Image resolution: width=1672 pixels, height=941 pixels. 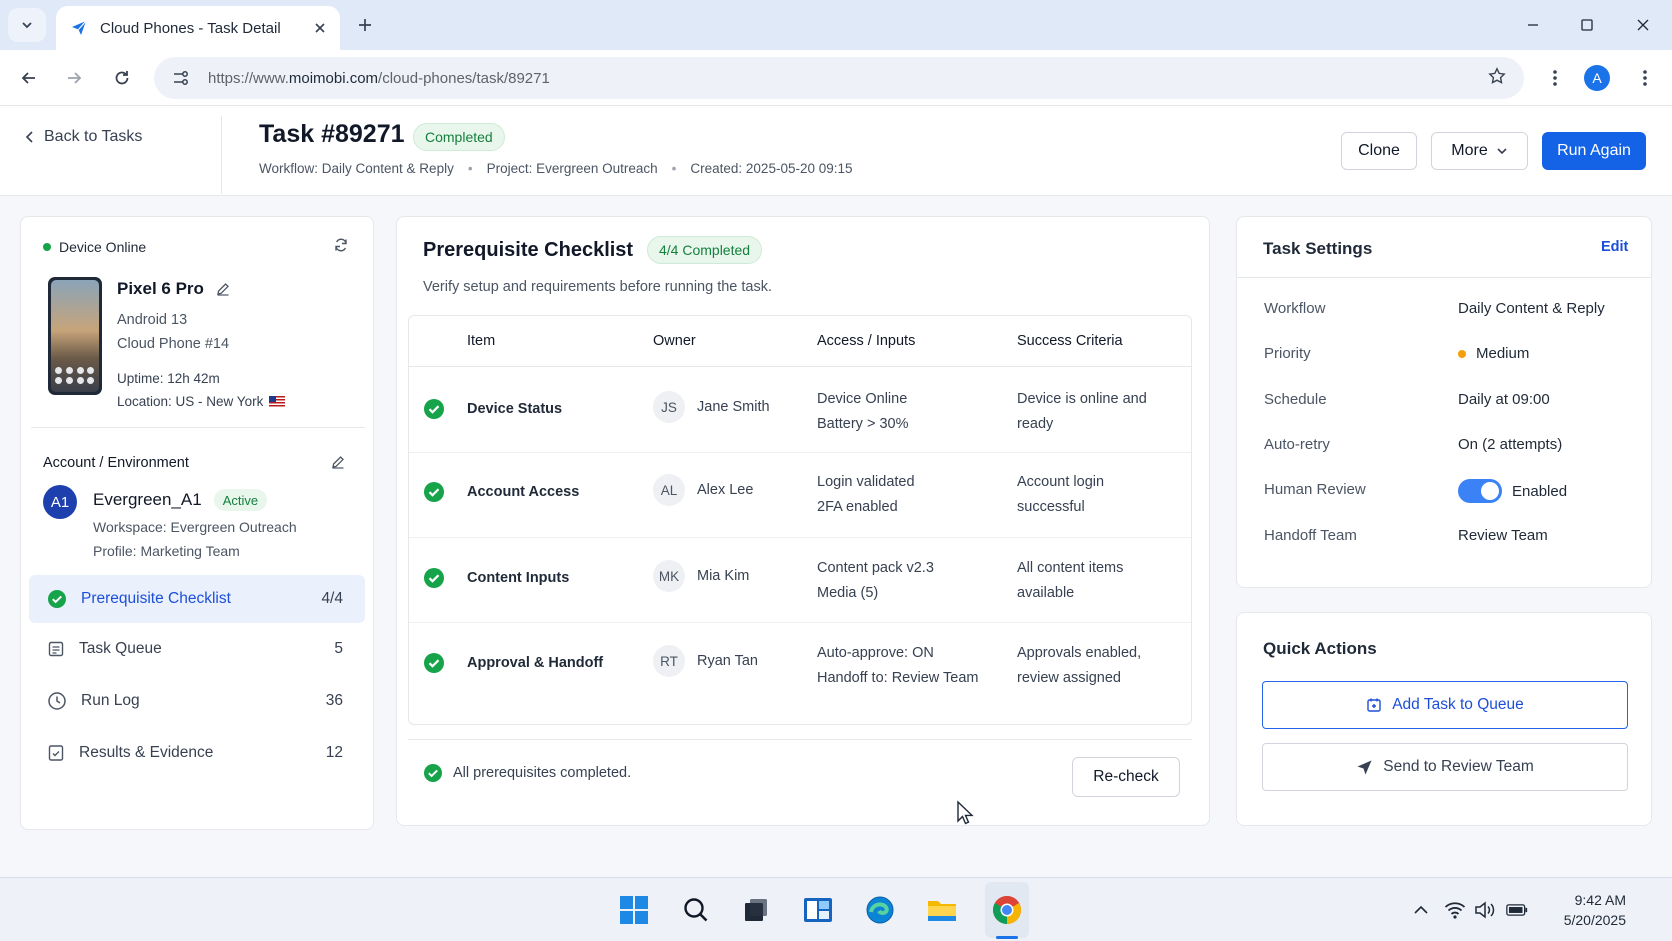 I want to click on sidebar-item-run-log: Run Log 36, so click(x=197, y=701).